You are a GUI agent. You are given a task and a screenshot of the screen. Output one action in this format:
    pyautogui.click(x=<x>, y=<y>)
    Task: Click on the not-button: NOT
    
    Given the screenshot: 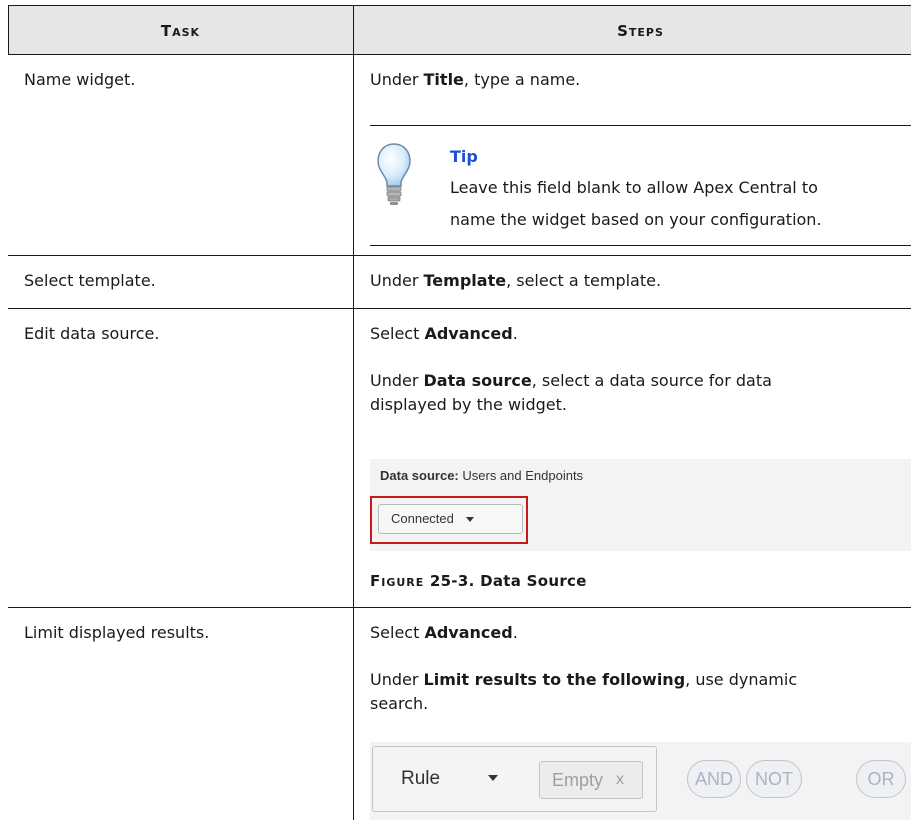 What is the action you would take?
    pyautogui.click(x=774, y=779)
    